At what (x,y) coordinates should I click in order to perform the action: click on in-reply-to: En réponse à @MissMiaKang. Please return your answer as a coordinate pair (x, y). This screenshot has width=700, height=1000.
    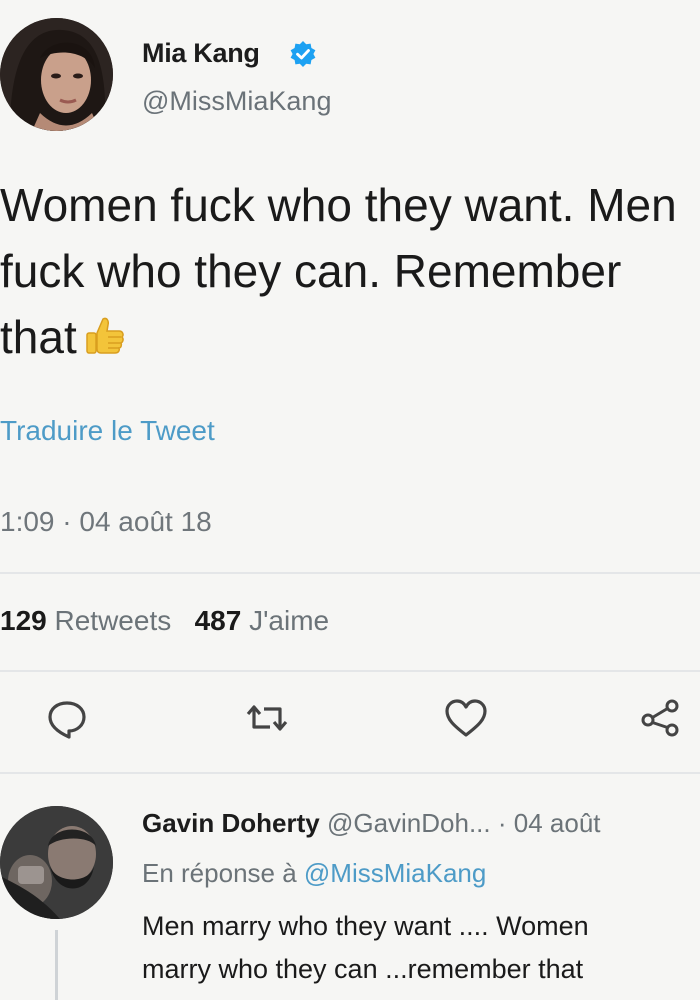
    Looking at the image, I should click on (314, 873).